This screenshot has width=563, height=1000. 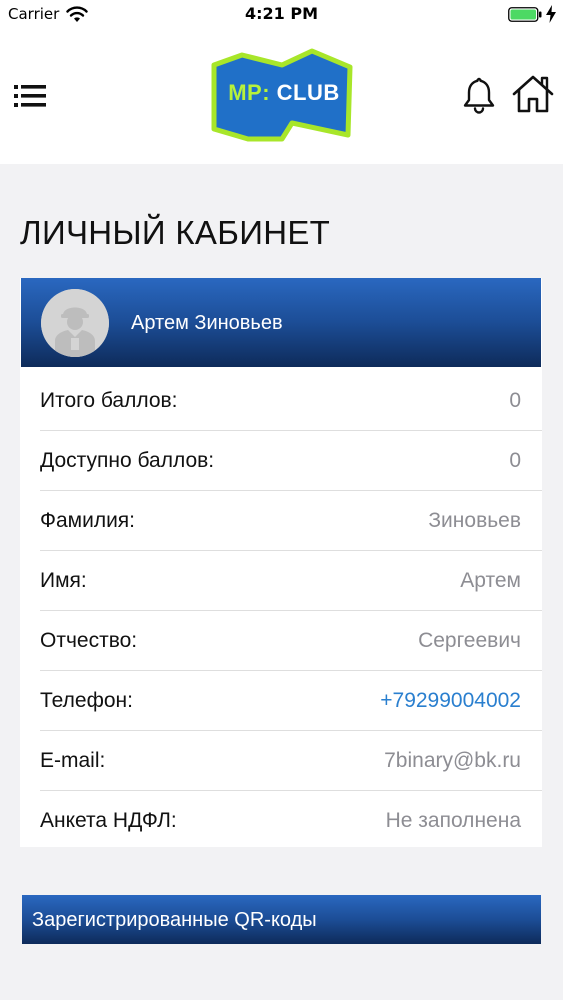 I want to click on avatar, so click(x=75, y=323).